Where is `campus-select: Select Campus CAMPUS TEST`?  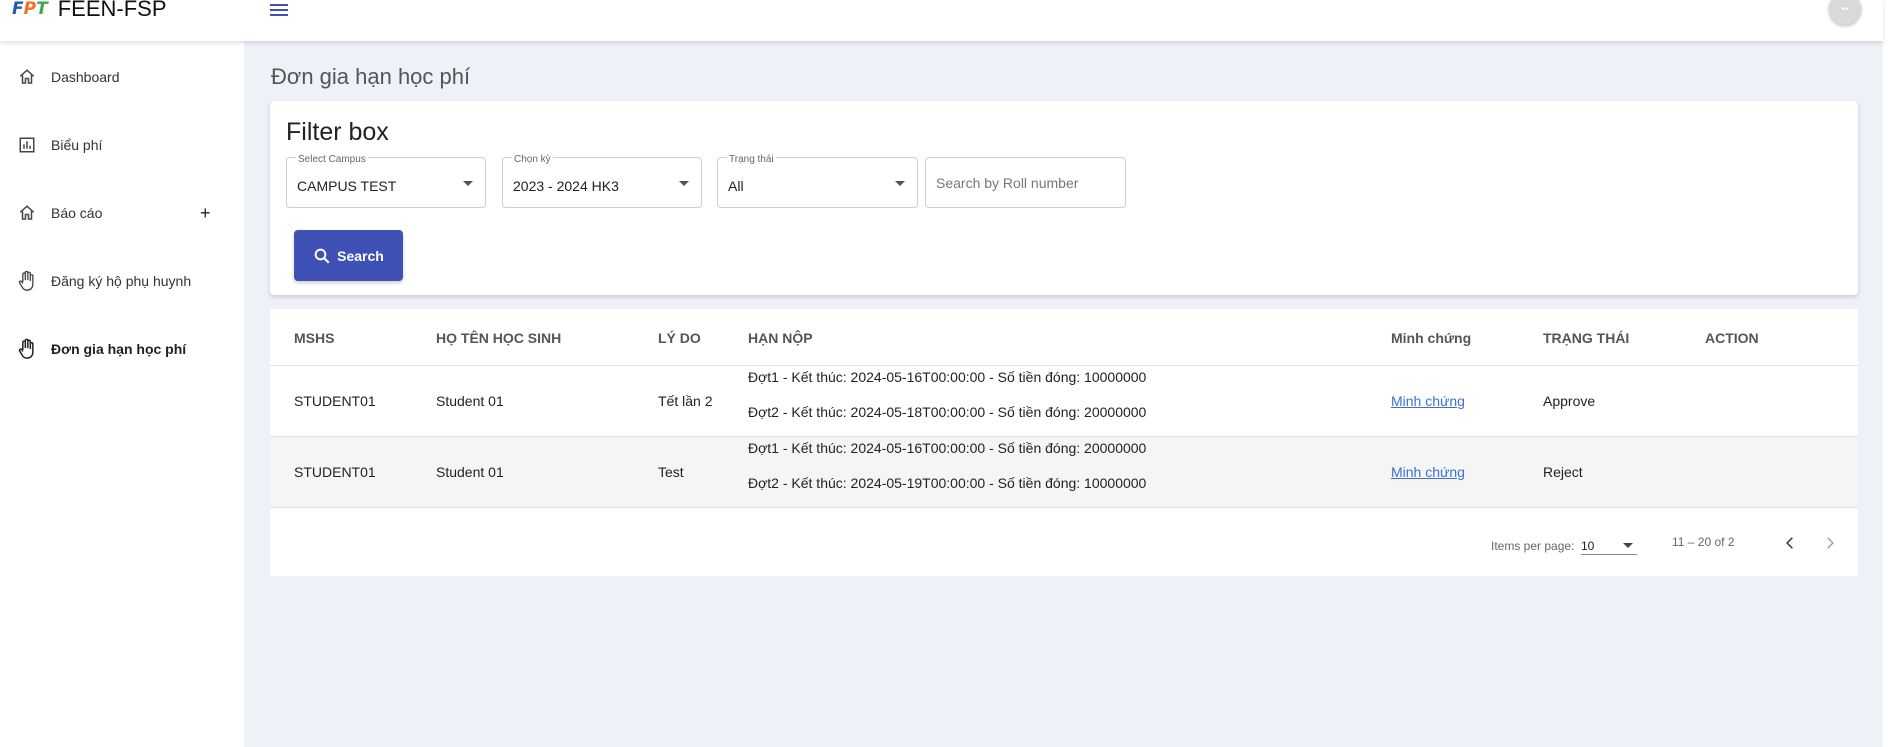 campus-select: Select Campus CAMPUS TEST is located at coordinates (386, 181).